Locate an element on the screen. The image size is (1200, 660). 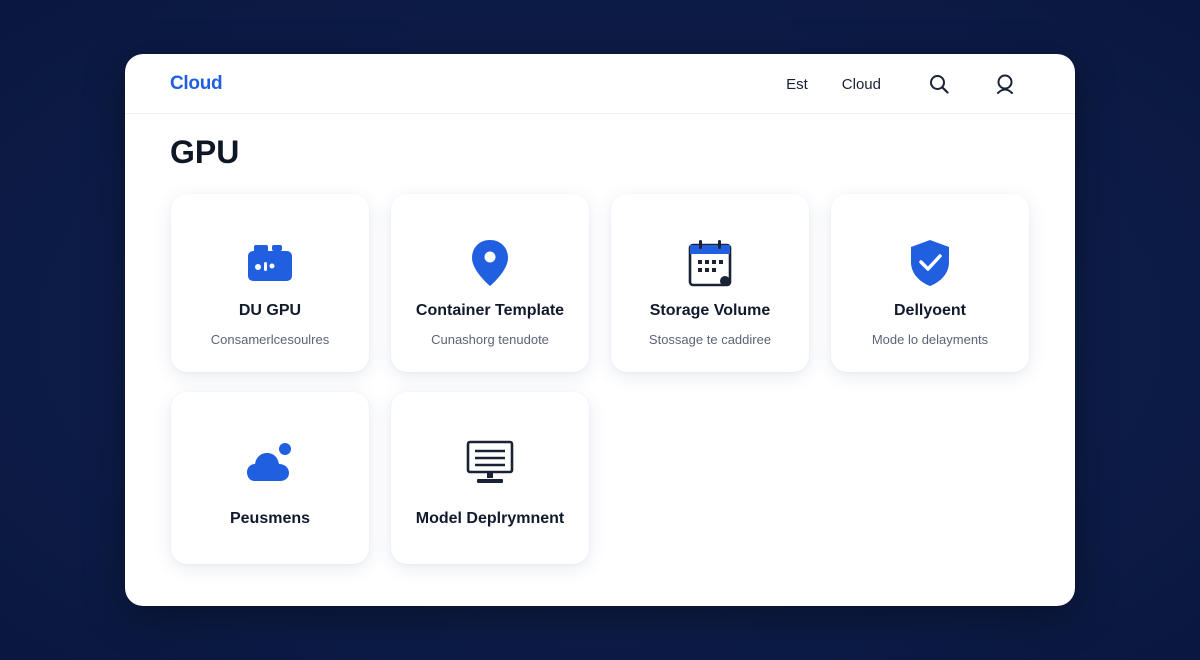
card-deployment: Dellyoent Mode lo delayments is located at coordinates (930, 283).